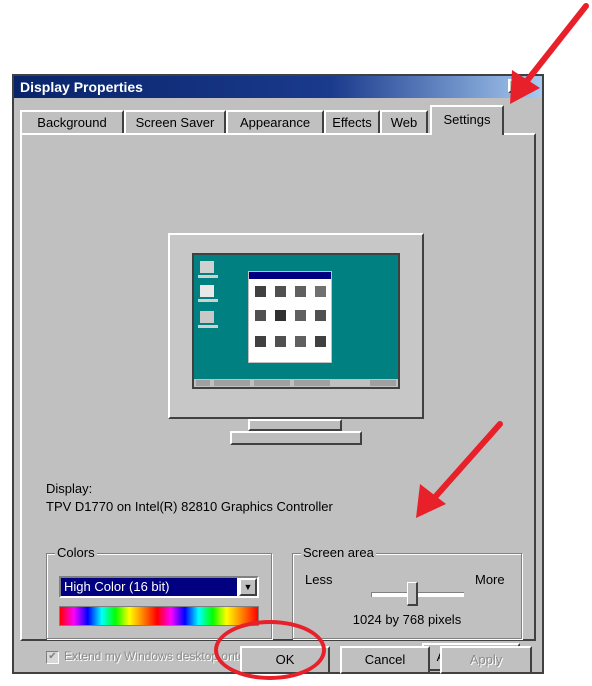  I want to click on ok-button-highlight-circle, so click(270, 650).